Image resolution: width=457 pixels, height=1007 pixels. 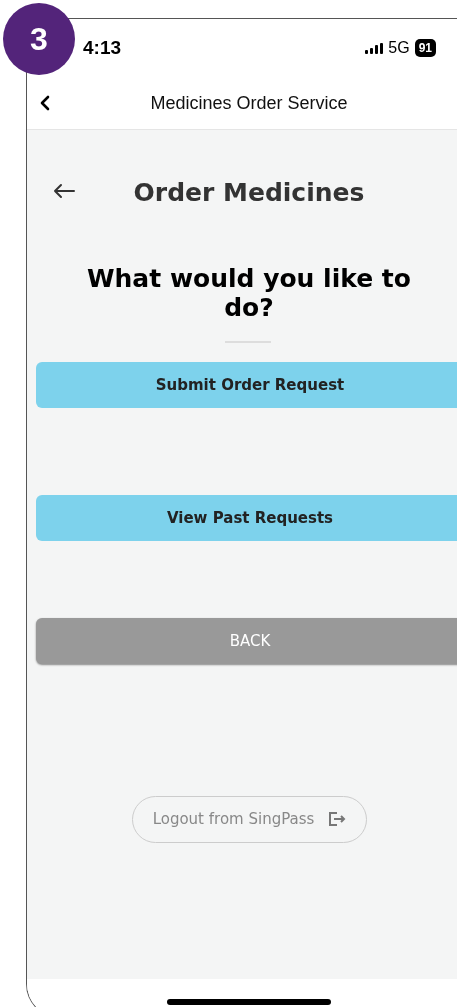 What do you see at coordinates (39, 39) in the screenshot?
I see `step-badge: 3` at bounding box center [39, 39].